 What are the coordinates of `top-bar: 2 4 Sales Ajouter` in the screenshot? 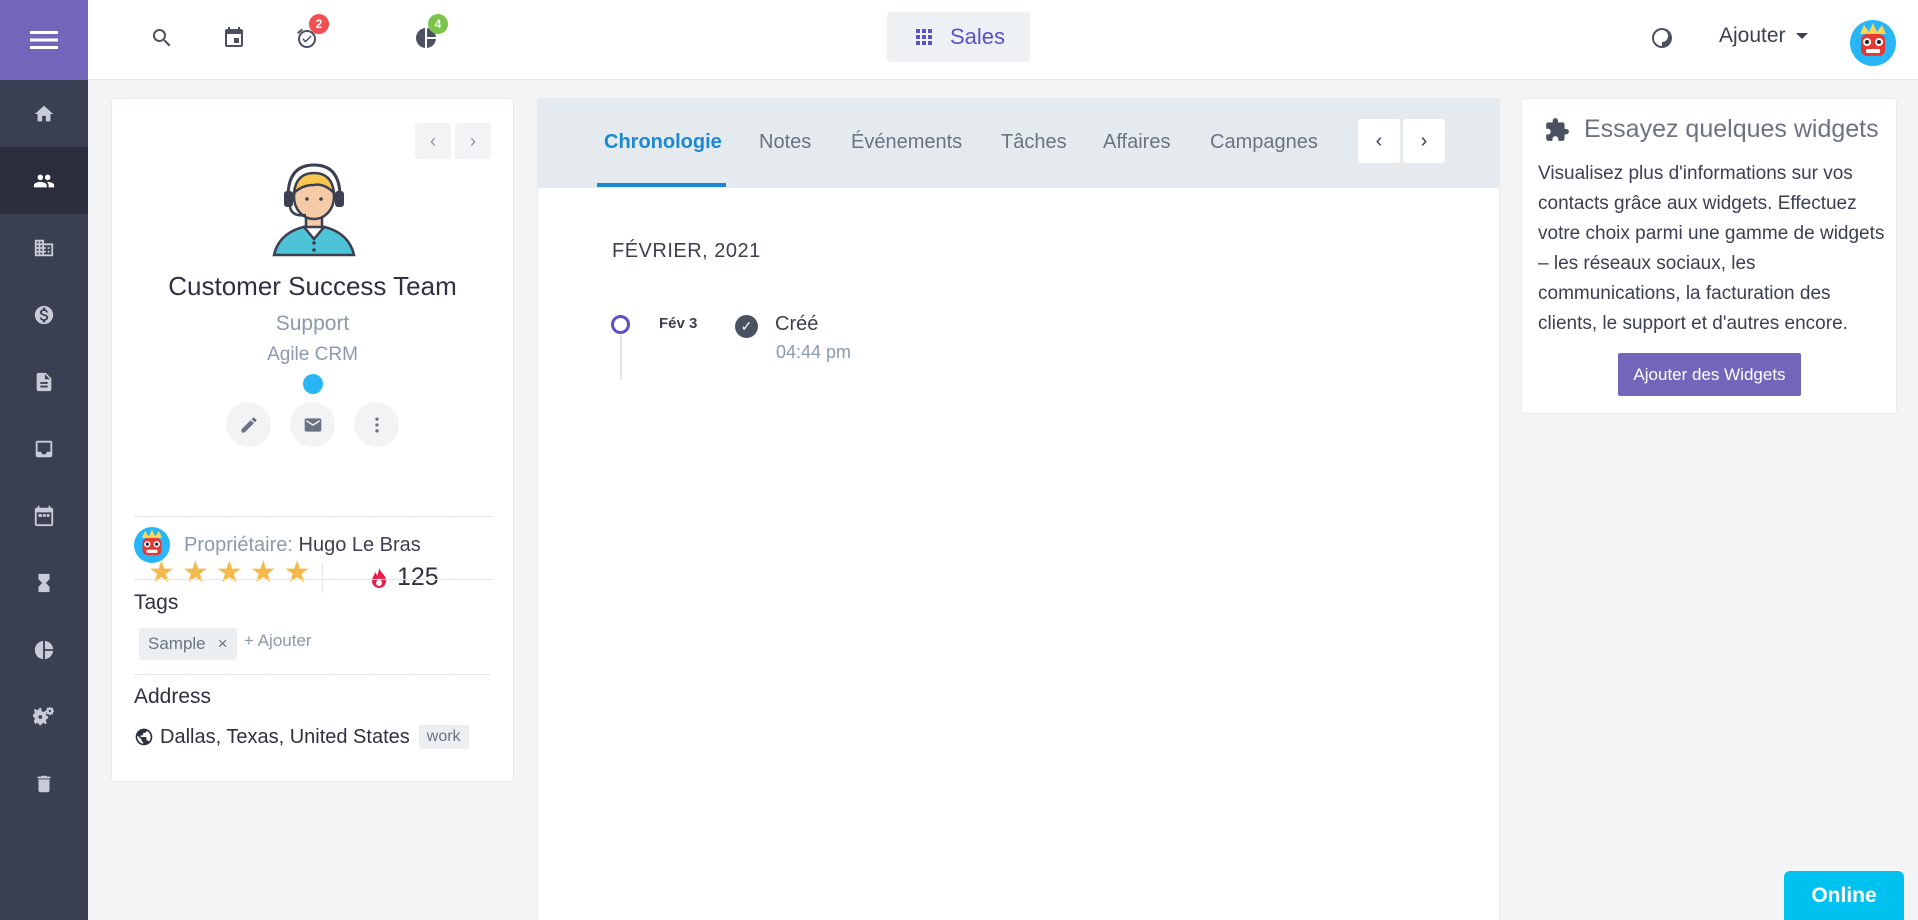 It's located at (1003, 40).